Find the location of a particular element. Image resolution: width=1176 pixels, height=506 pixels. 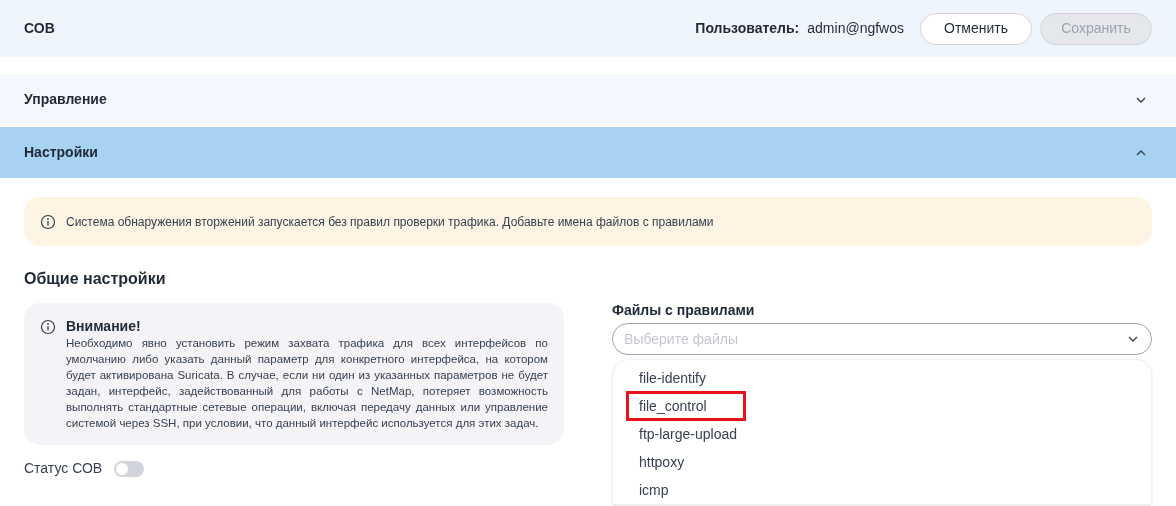

user-name: admin@ngfwos is located at coordinates (855, 28).